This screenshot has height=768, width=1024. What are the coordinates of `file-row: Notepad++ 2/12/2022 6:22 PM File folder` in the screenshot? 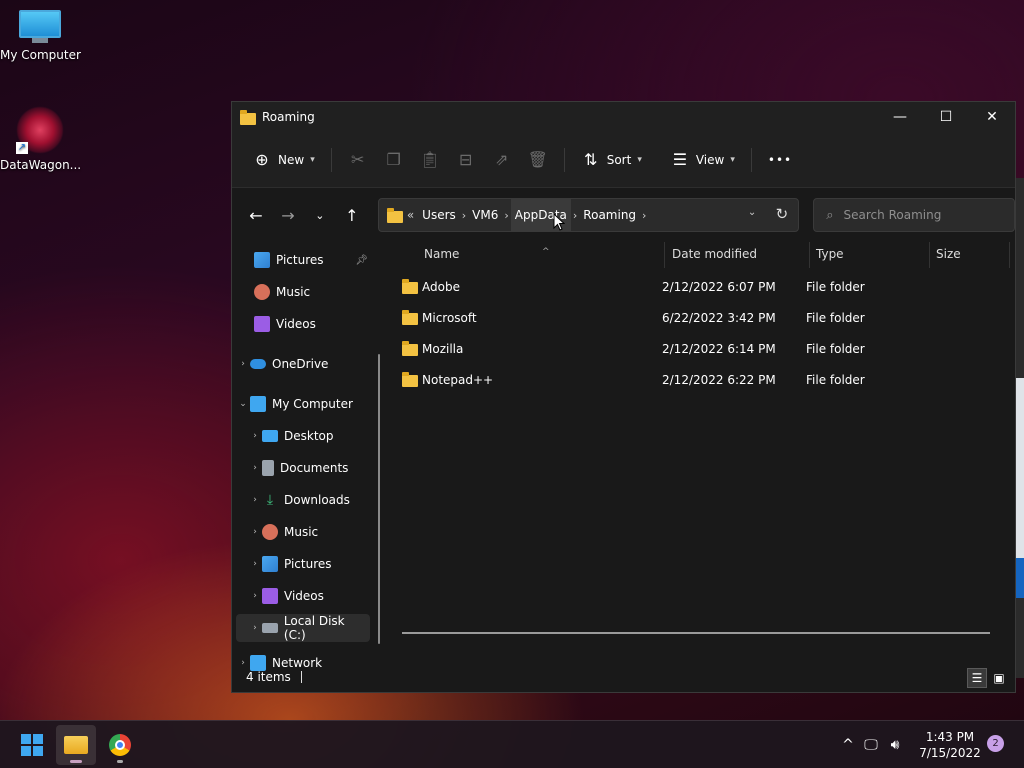 It's located at (694, 380).